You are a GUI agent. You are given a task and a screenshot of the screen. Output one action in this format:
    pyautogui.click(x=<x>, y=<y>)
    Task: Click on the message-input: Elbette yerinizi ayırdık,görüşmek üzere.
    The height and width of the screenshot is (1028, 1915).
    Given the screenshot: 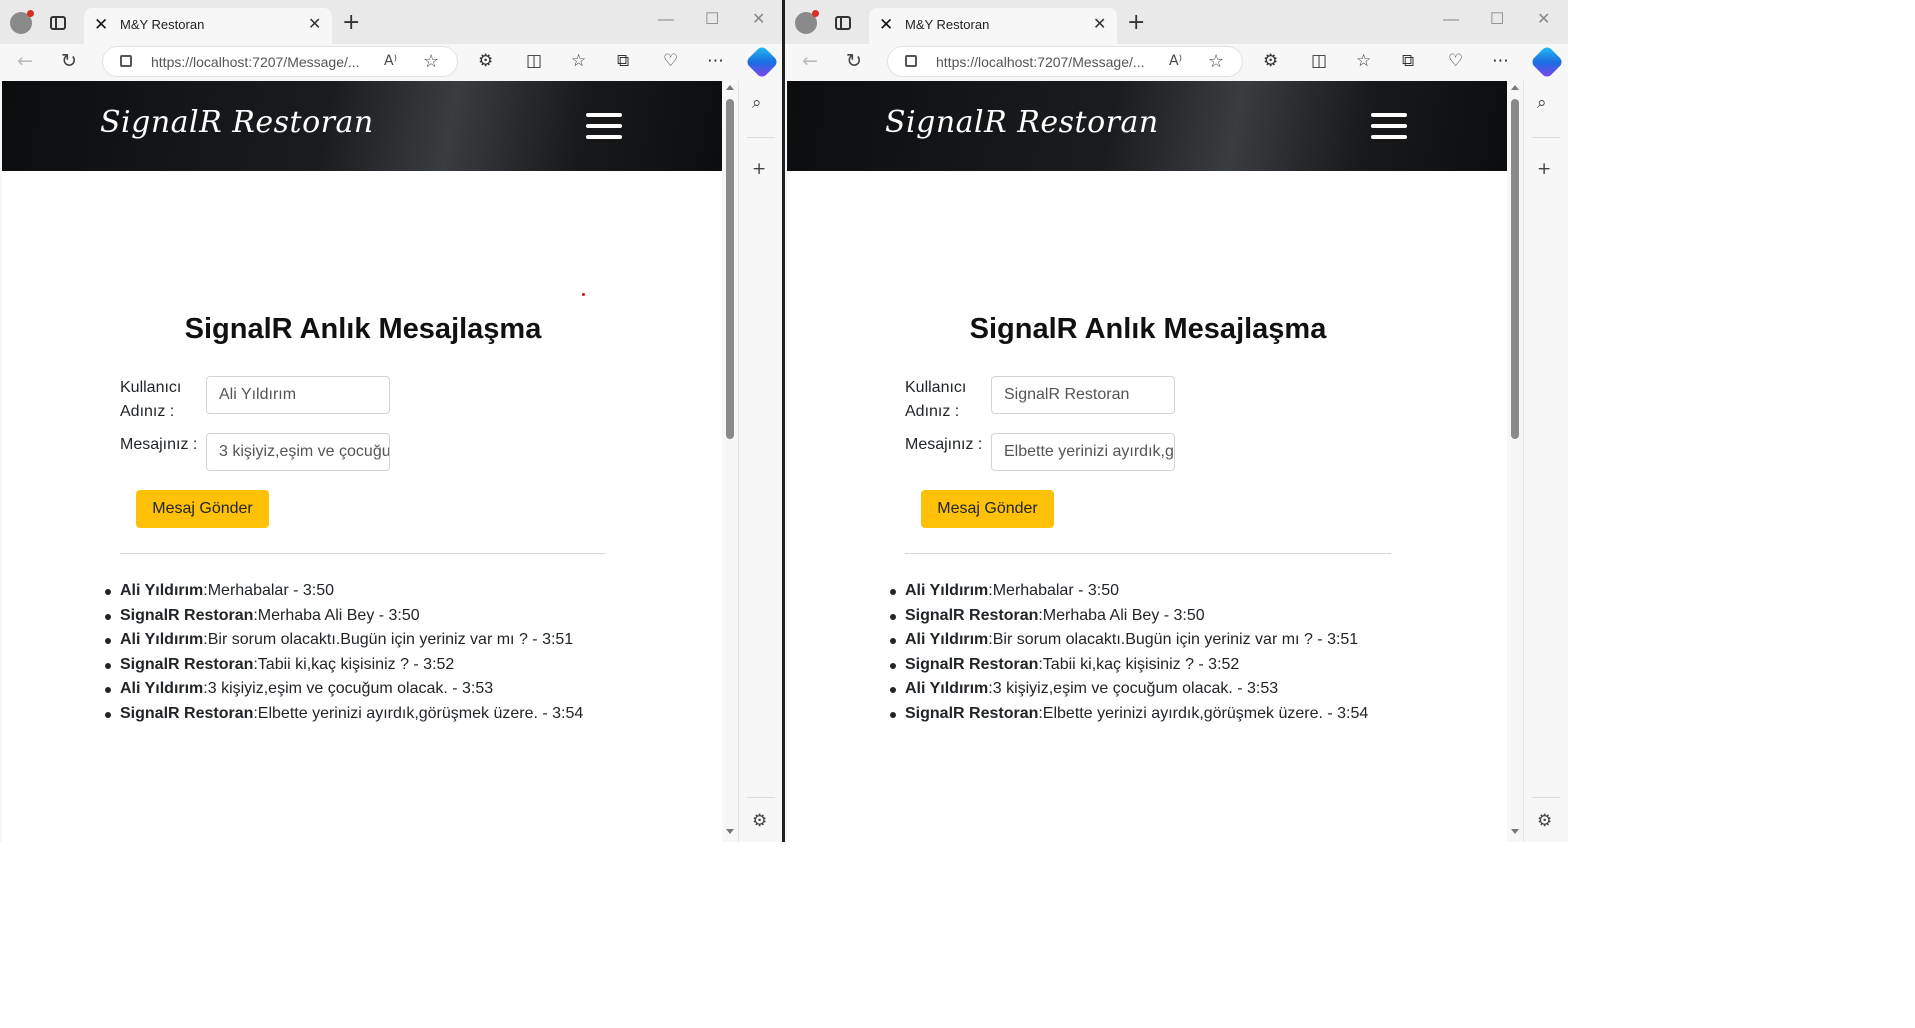 What is the action you would take?
    pyautogui.click(x=1083, y=452)
    